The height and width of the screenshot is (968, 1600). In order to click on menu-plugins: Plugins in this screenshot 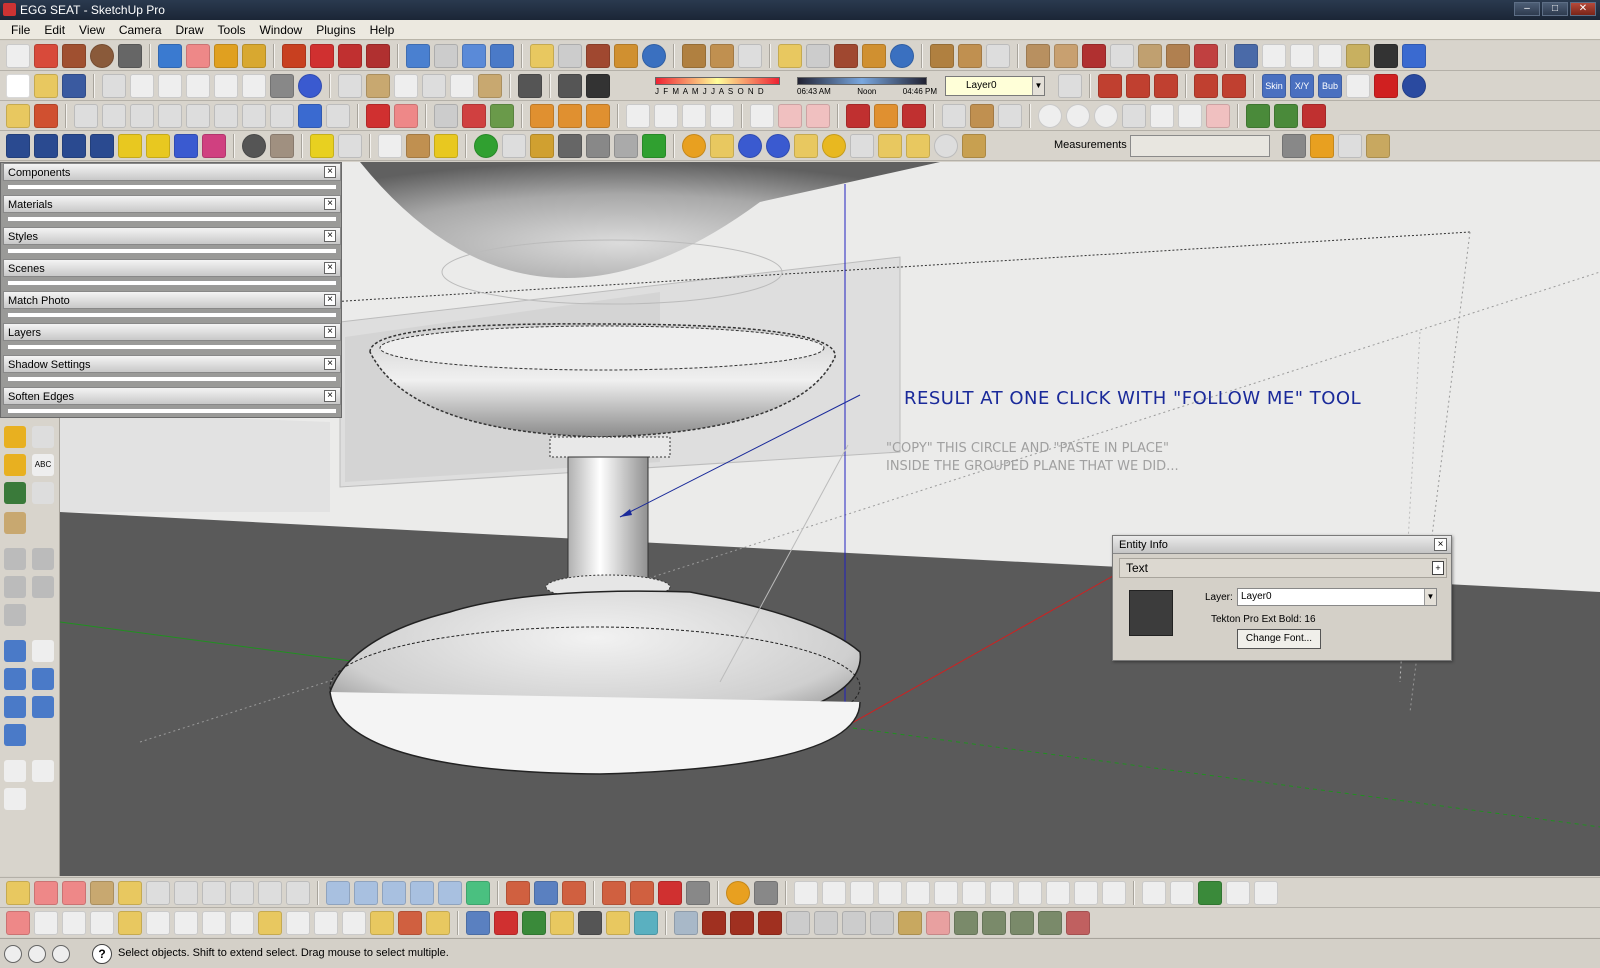, I will do `click(335, 30)`.